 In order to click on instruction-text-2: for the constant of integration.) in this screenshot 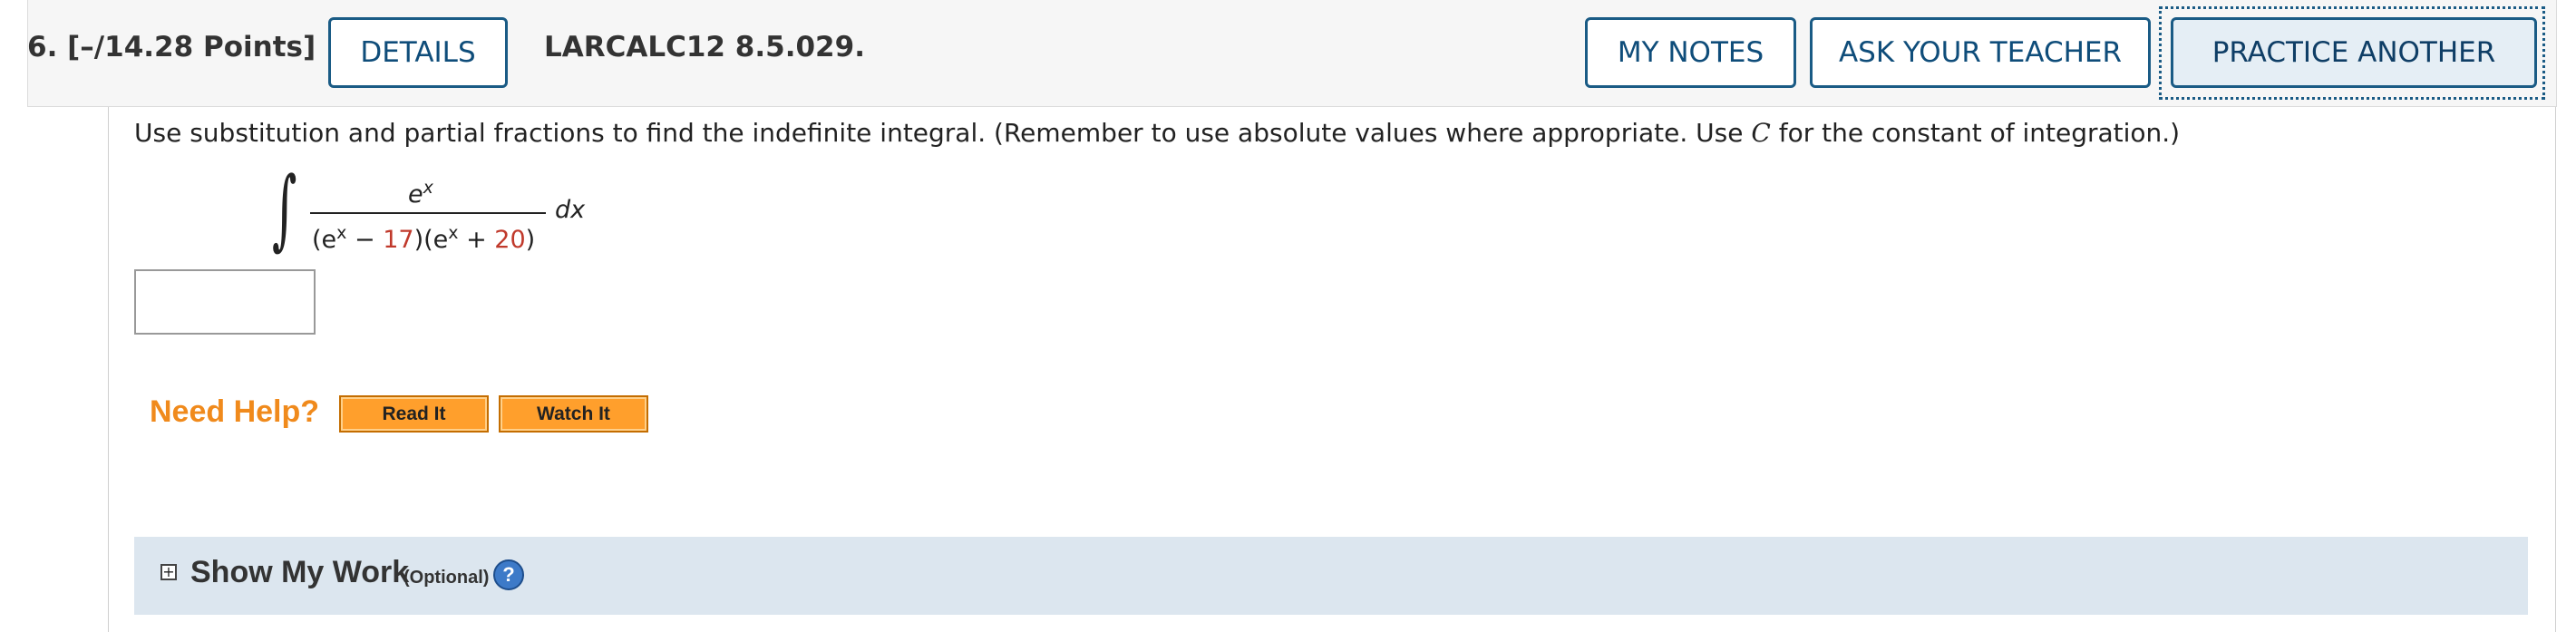, I will do `click(1976, 133)`.